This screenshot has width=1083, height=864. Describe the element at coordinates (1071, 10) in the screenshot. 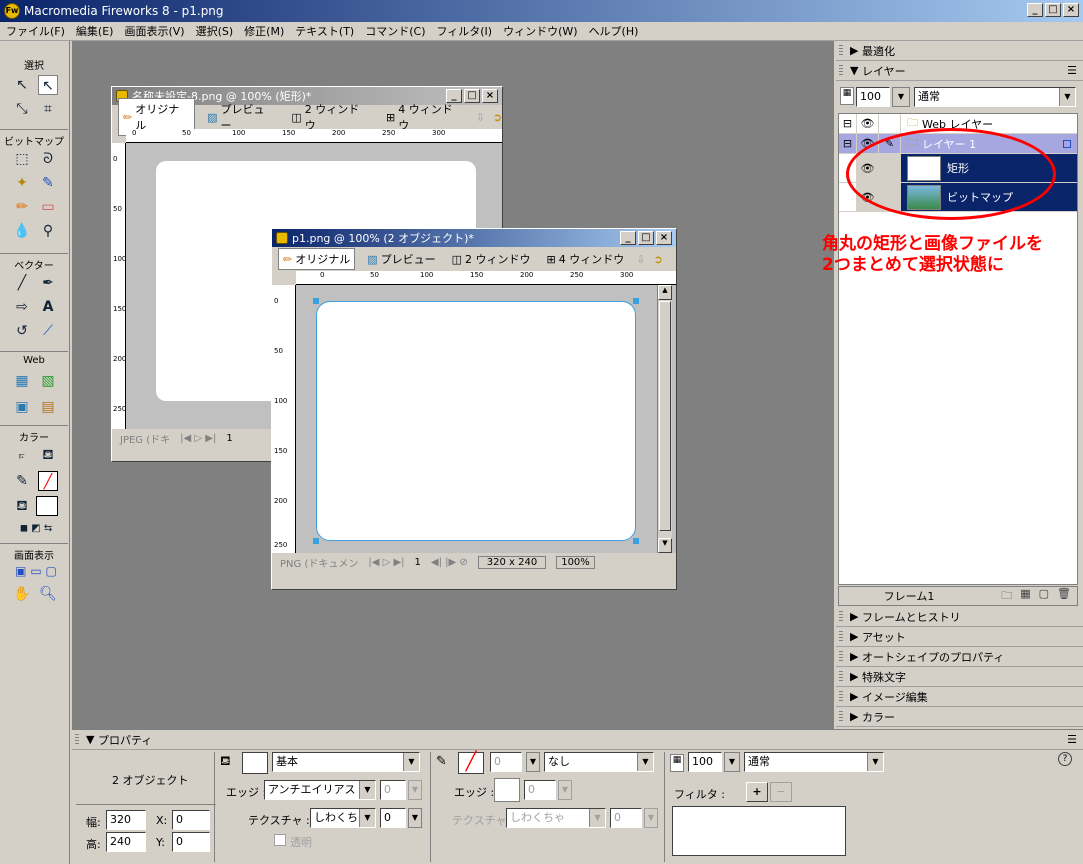

I see `close-button: ×` at that location.